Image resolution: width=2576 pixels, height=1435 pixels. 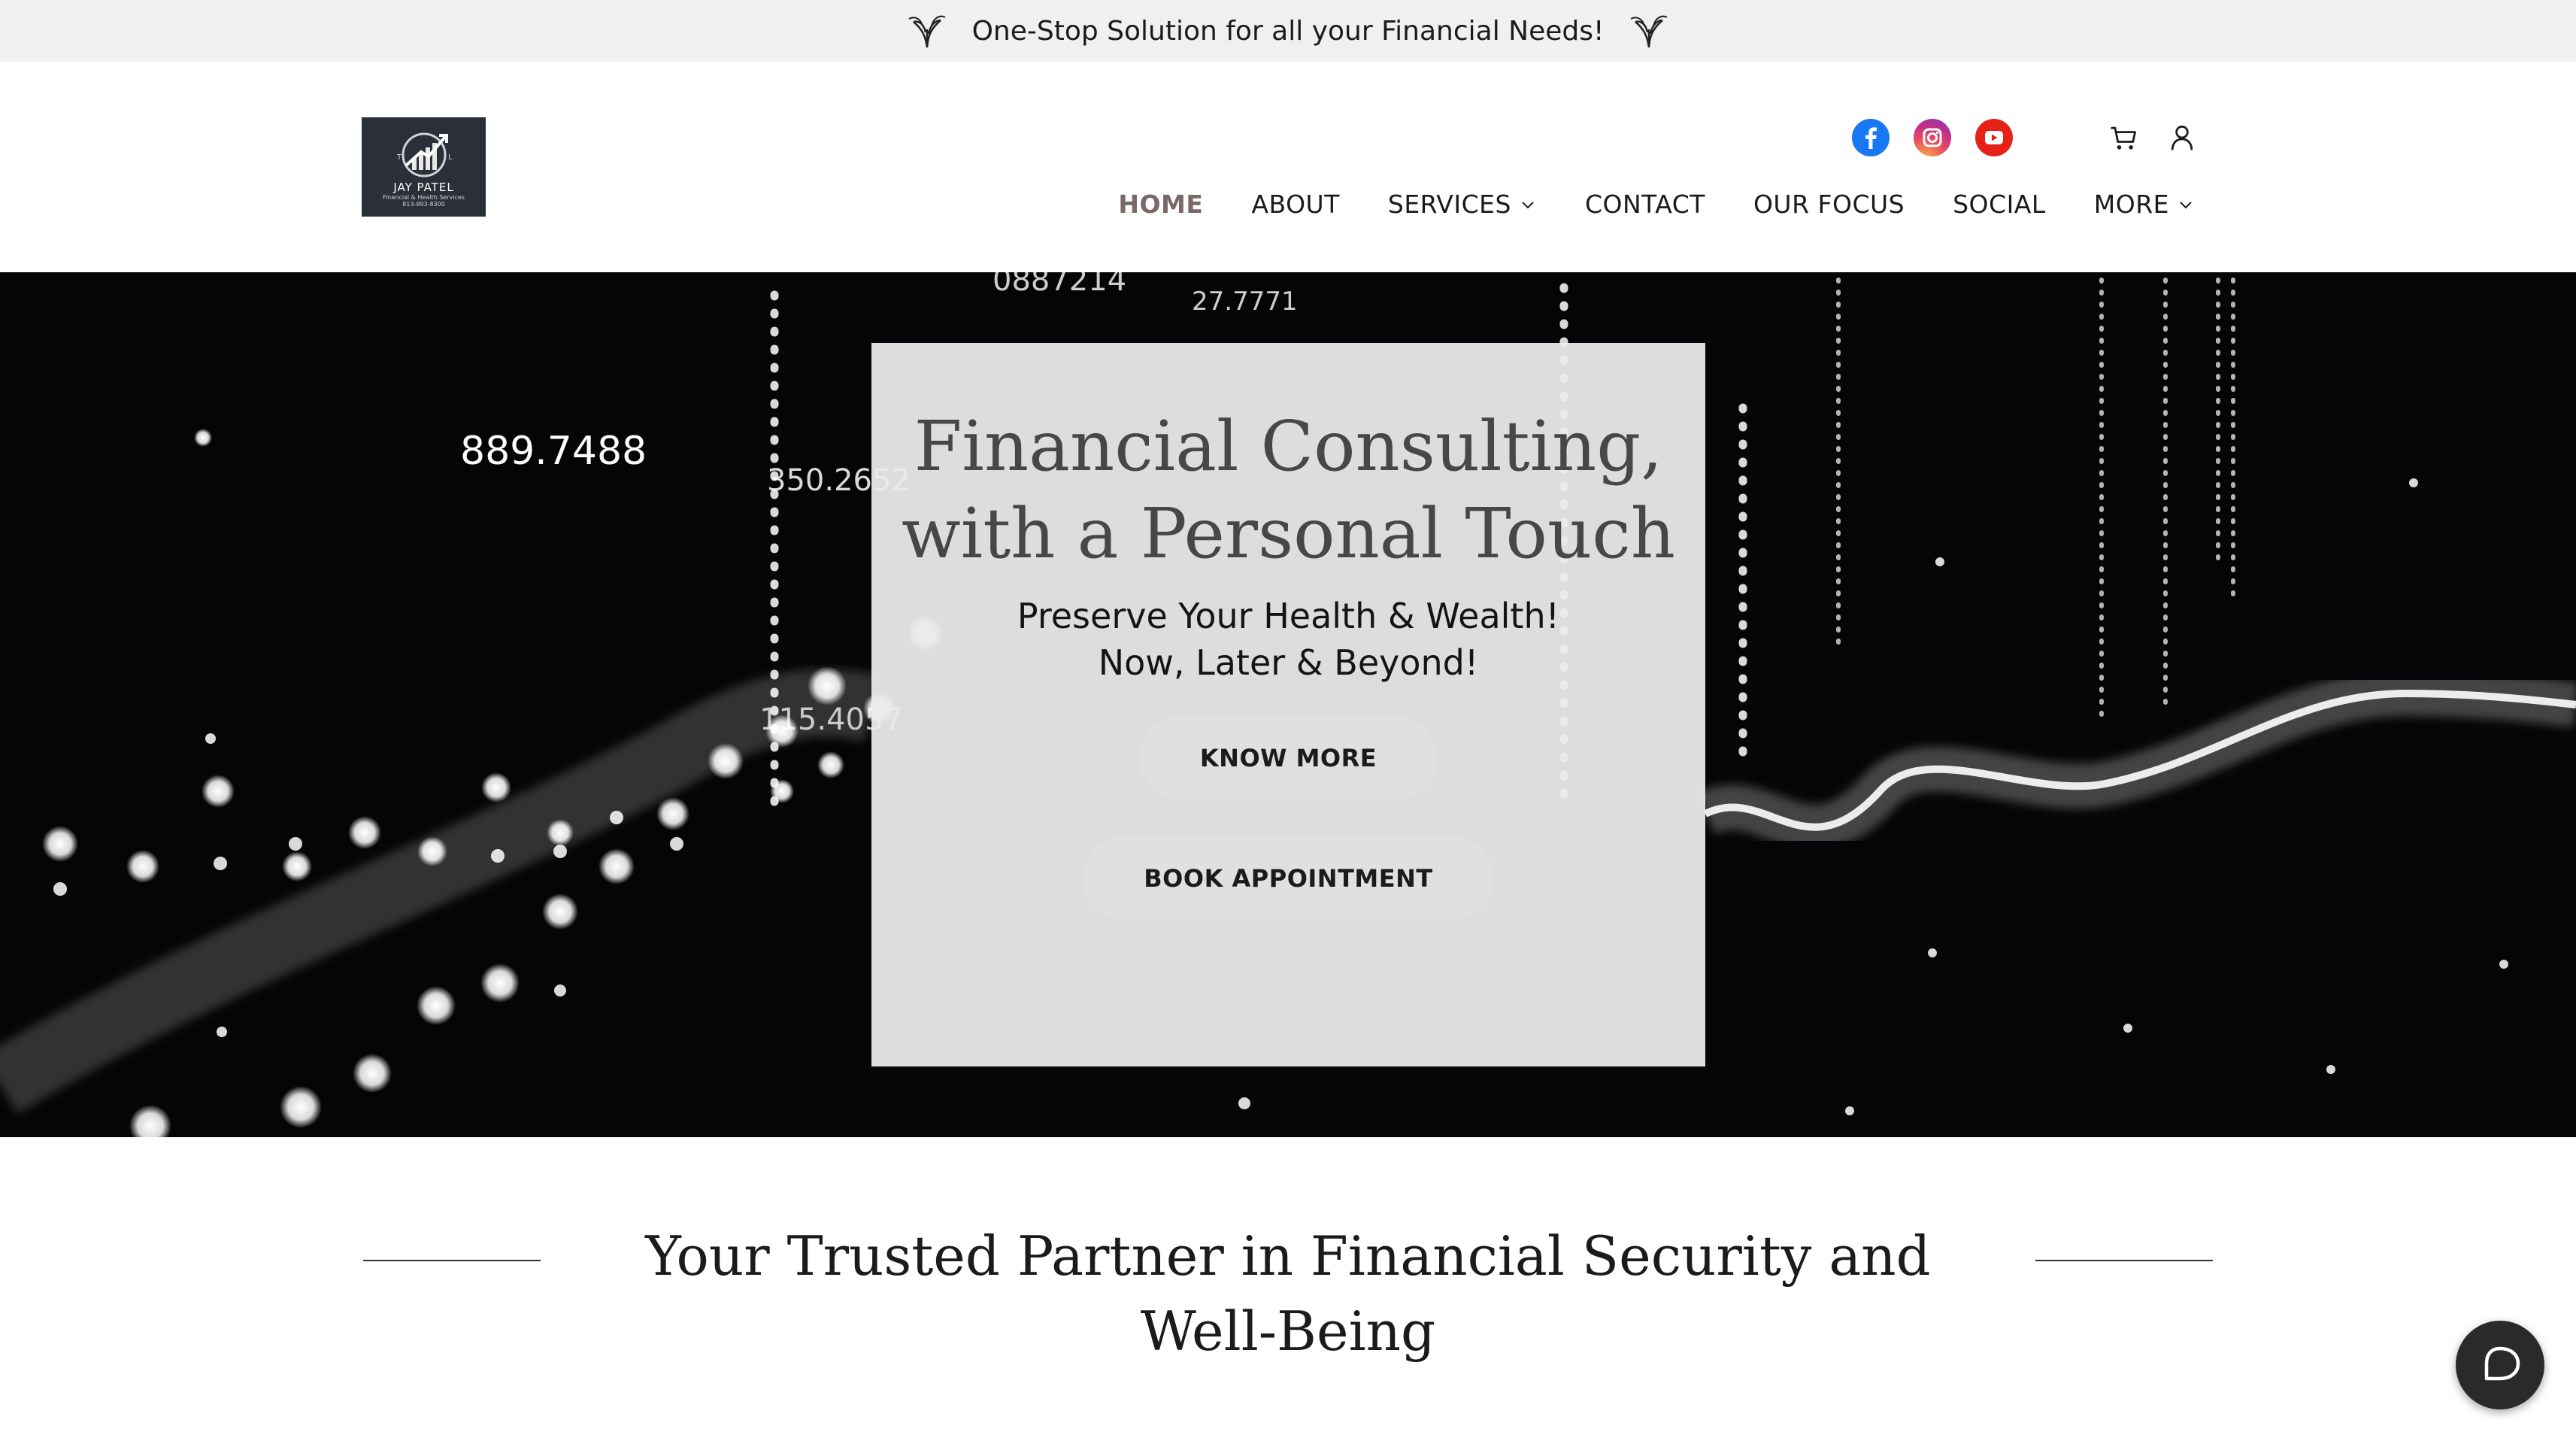 I want to click on book-appointment-button: BOOK APPOINTMENT, so click(x=1288, y=878).